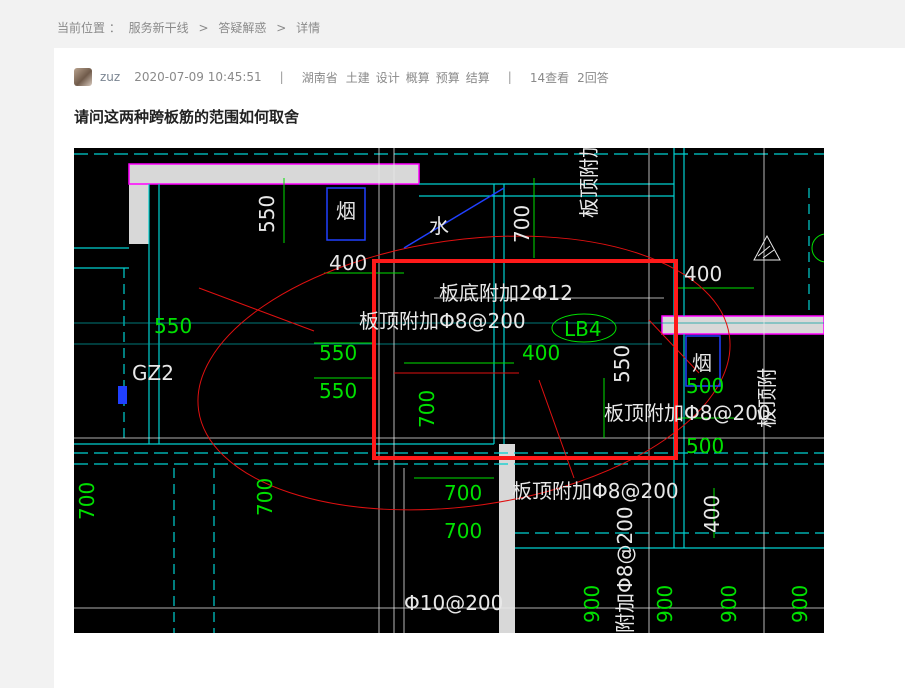 The height and width of the screenshot is (688, 905). I want to click on answer-count: 2回答, so click(593, 77).